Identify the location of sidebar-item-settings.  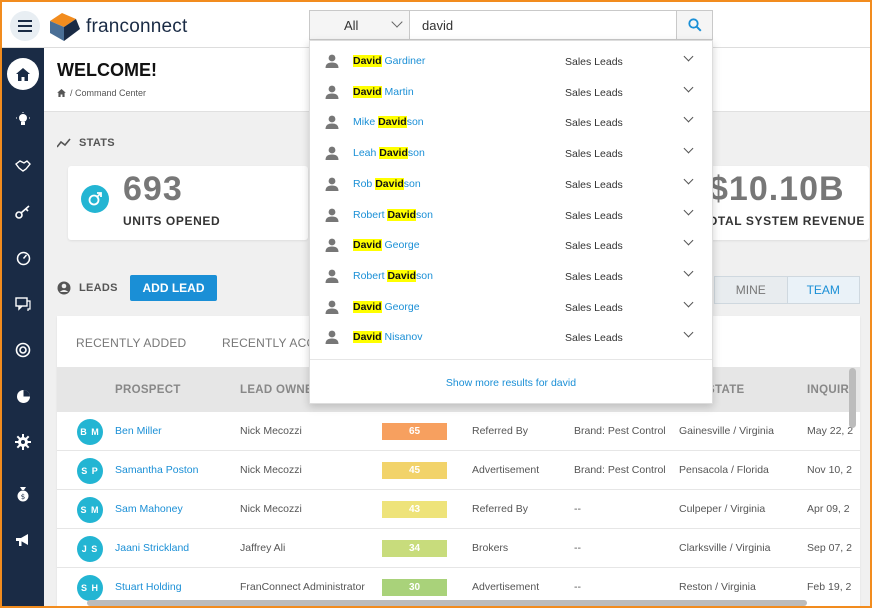
(23, 442).